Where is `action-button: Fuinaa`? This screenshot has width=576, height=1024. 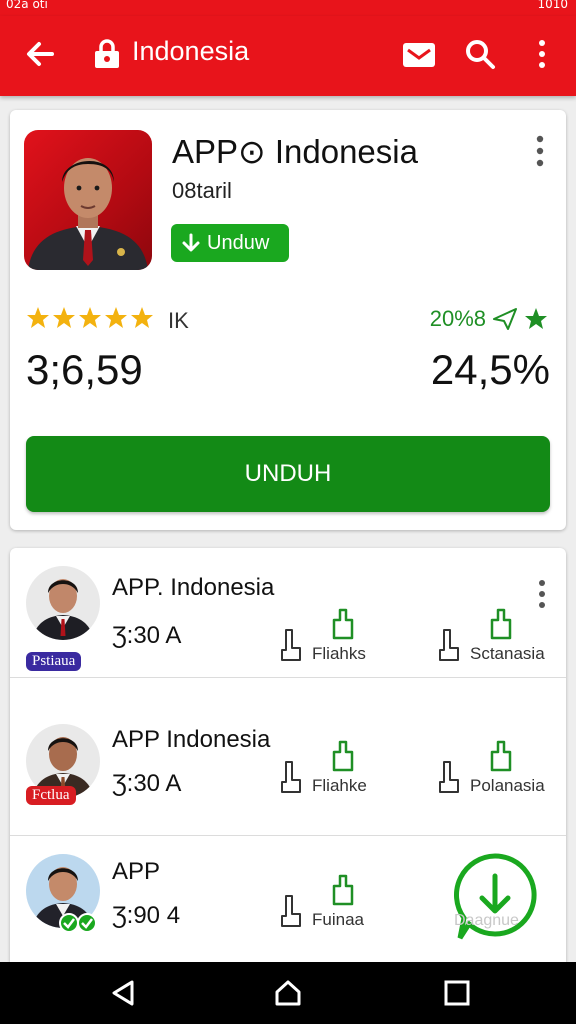
action-button: Fuinaa is located at coordinates (338, 902).